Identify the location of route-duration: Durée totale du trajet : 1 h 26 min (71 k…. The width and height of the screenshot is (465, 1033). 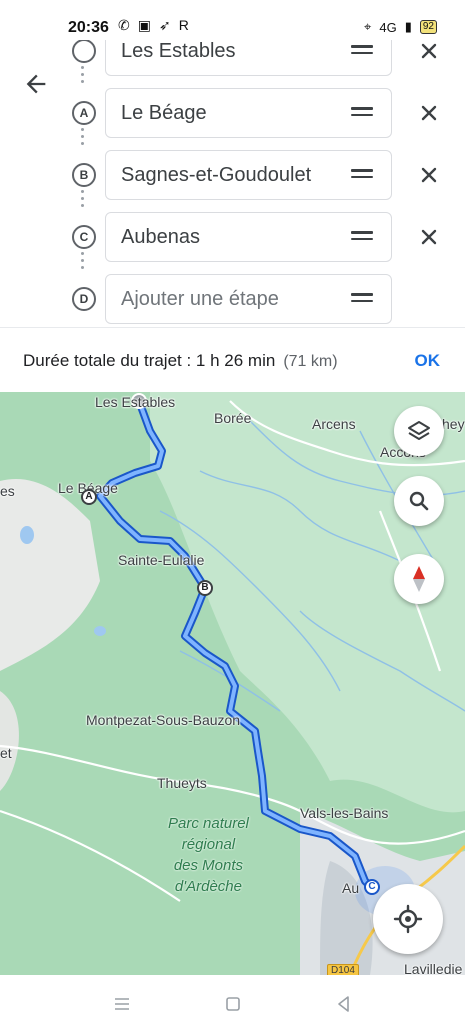
(180, 360).